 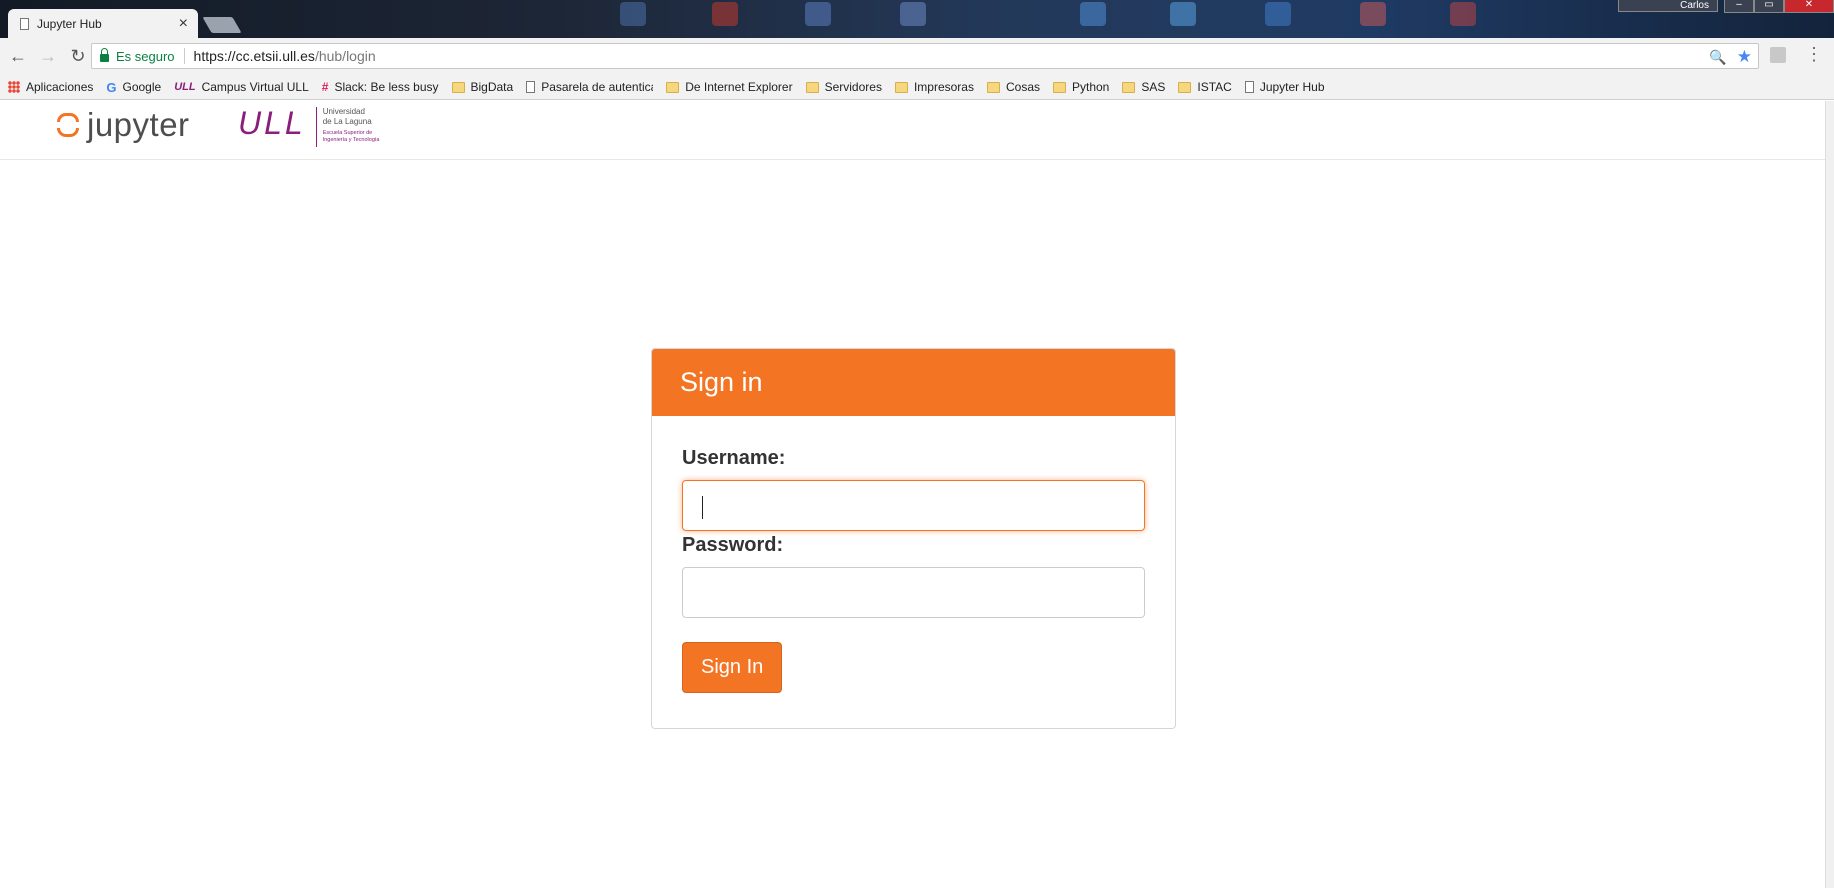 What do you see at coordinates (103, 23) in the screenshot?
I see `tab-jupyter-hub: Jupyter Hub ×` at bounding box center [103, 23].